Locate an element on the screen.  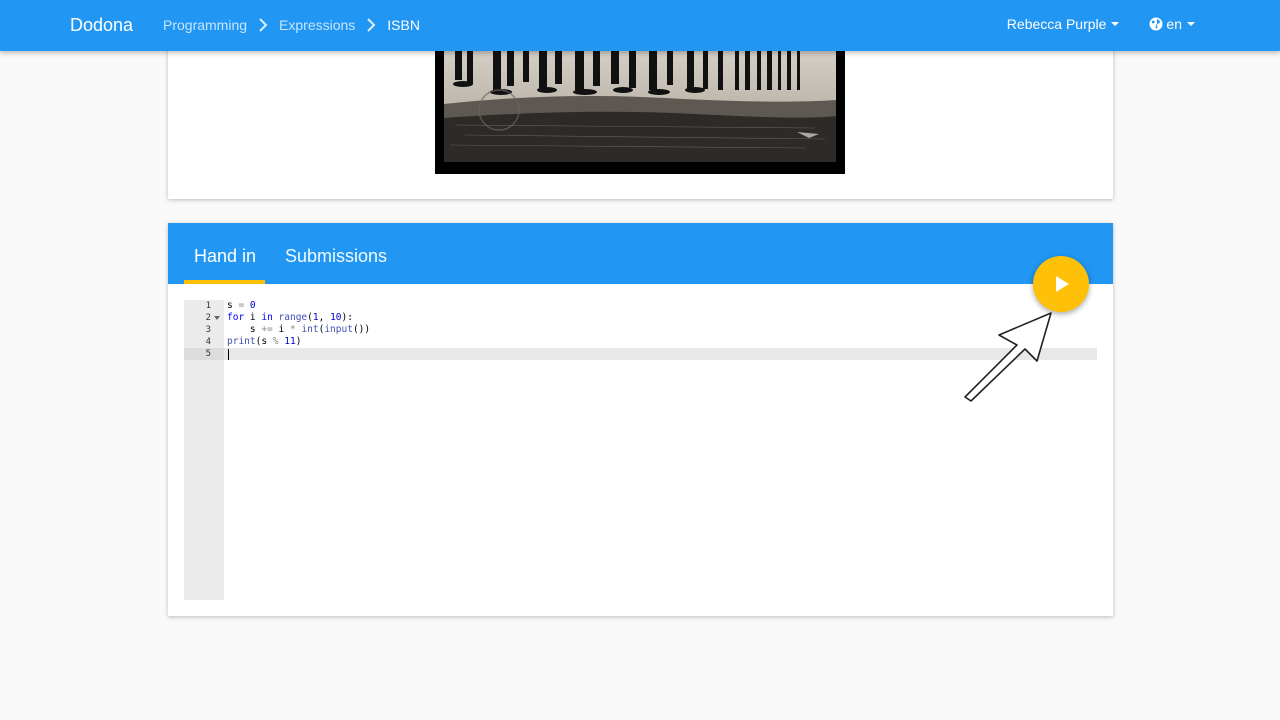
run-button is located at coordinates (1061, 284).